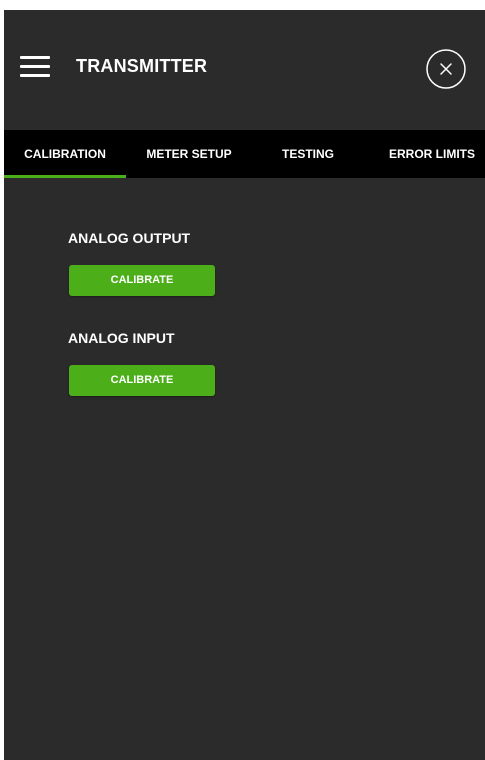  Describe the element at coordinates (142, 380) in the screenshot. I see `calibrate-analog-input-button: CALIBRATE` at that location.